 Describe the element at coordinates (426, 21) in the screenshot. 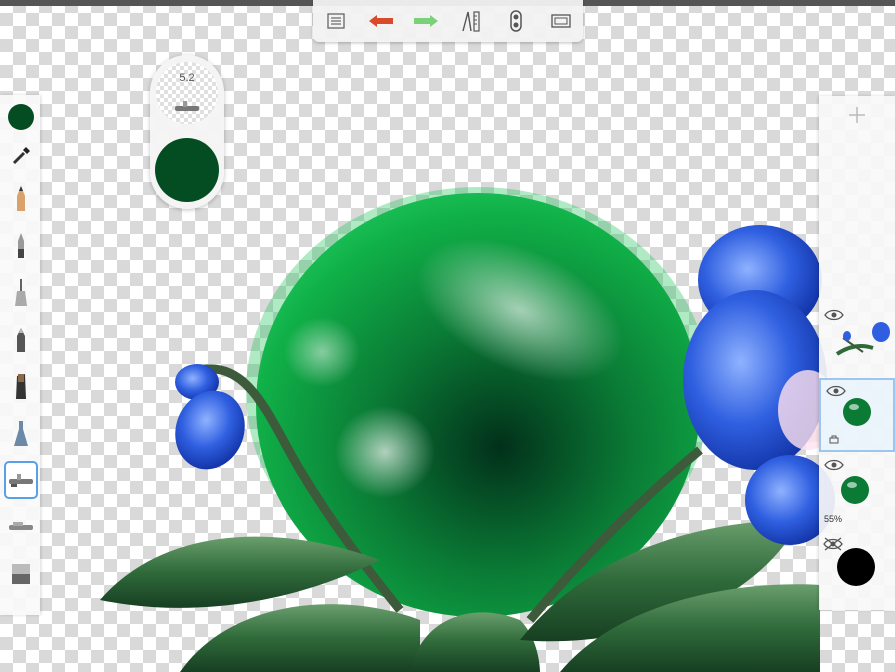

I see `redo-arrow-icon` at that location.